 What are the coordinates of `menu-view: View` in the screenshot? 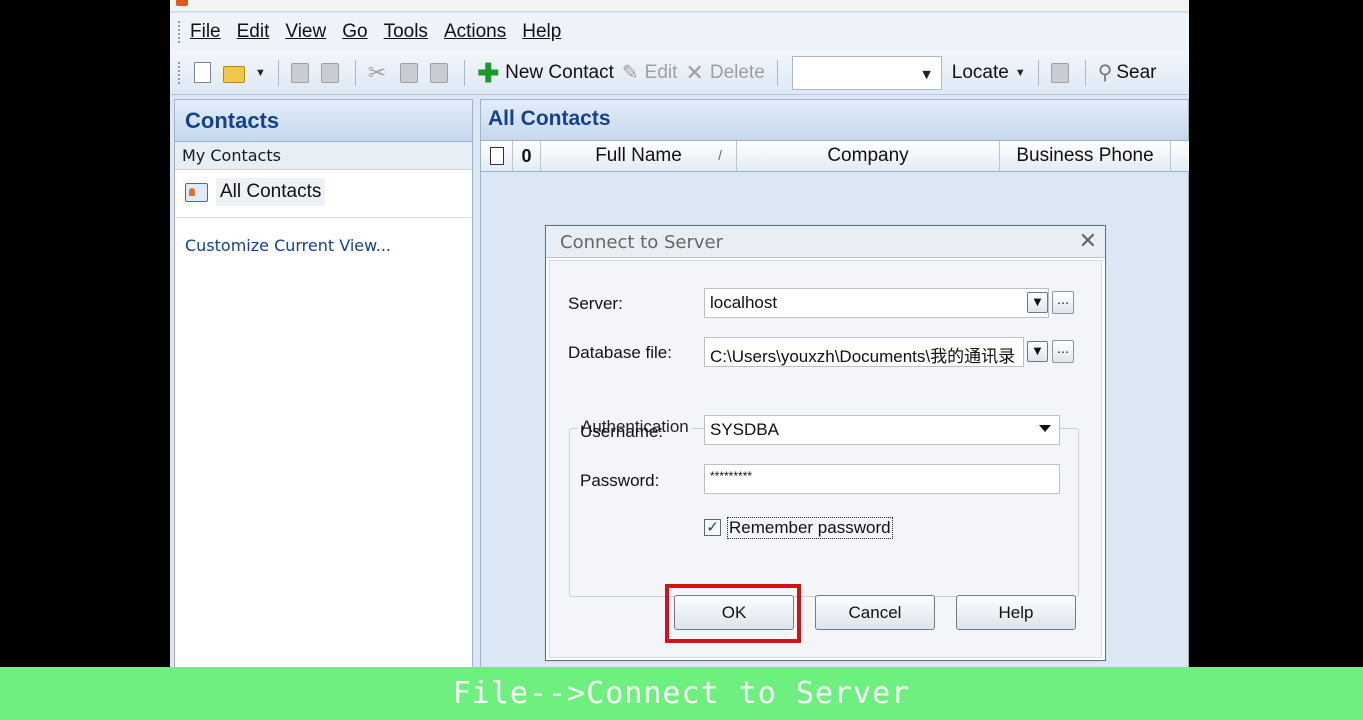 It's located at (305, 32).